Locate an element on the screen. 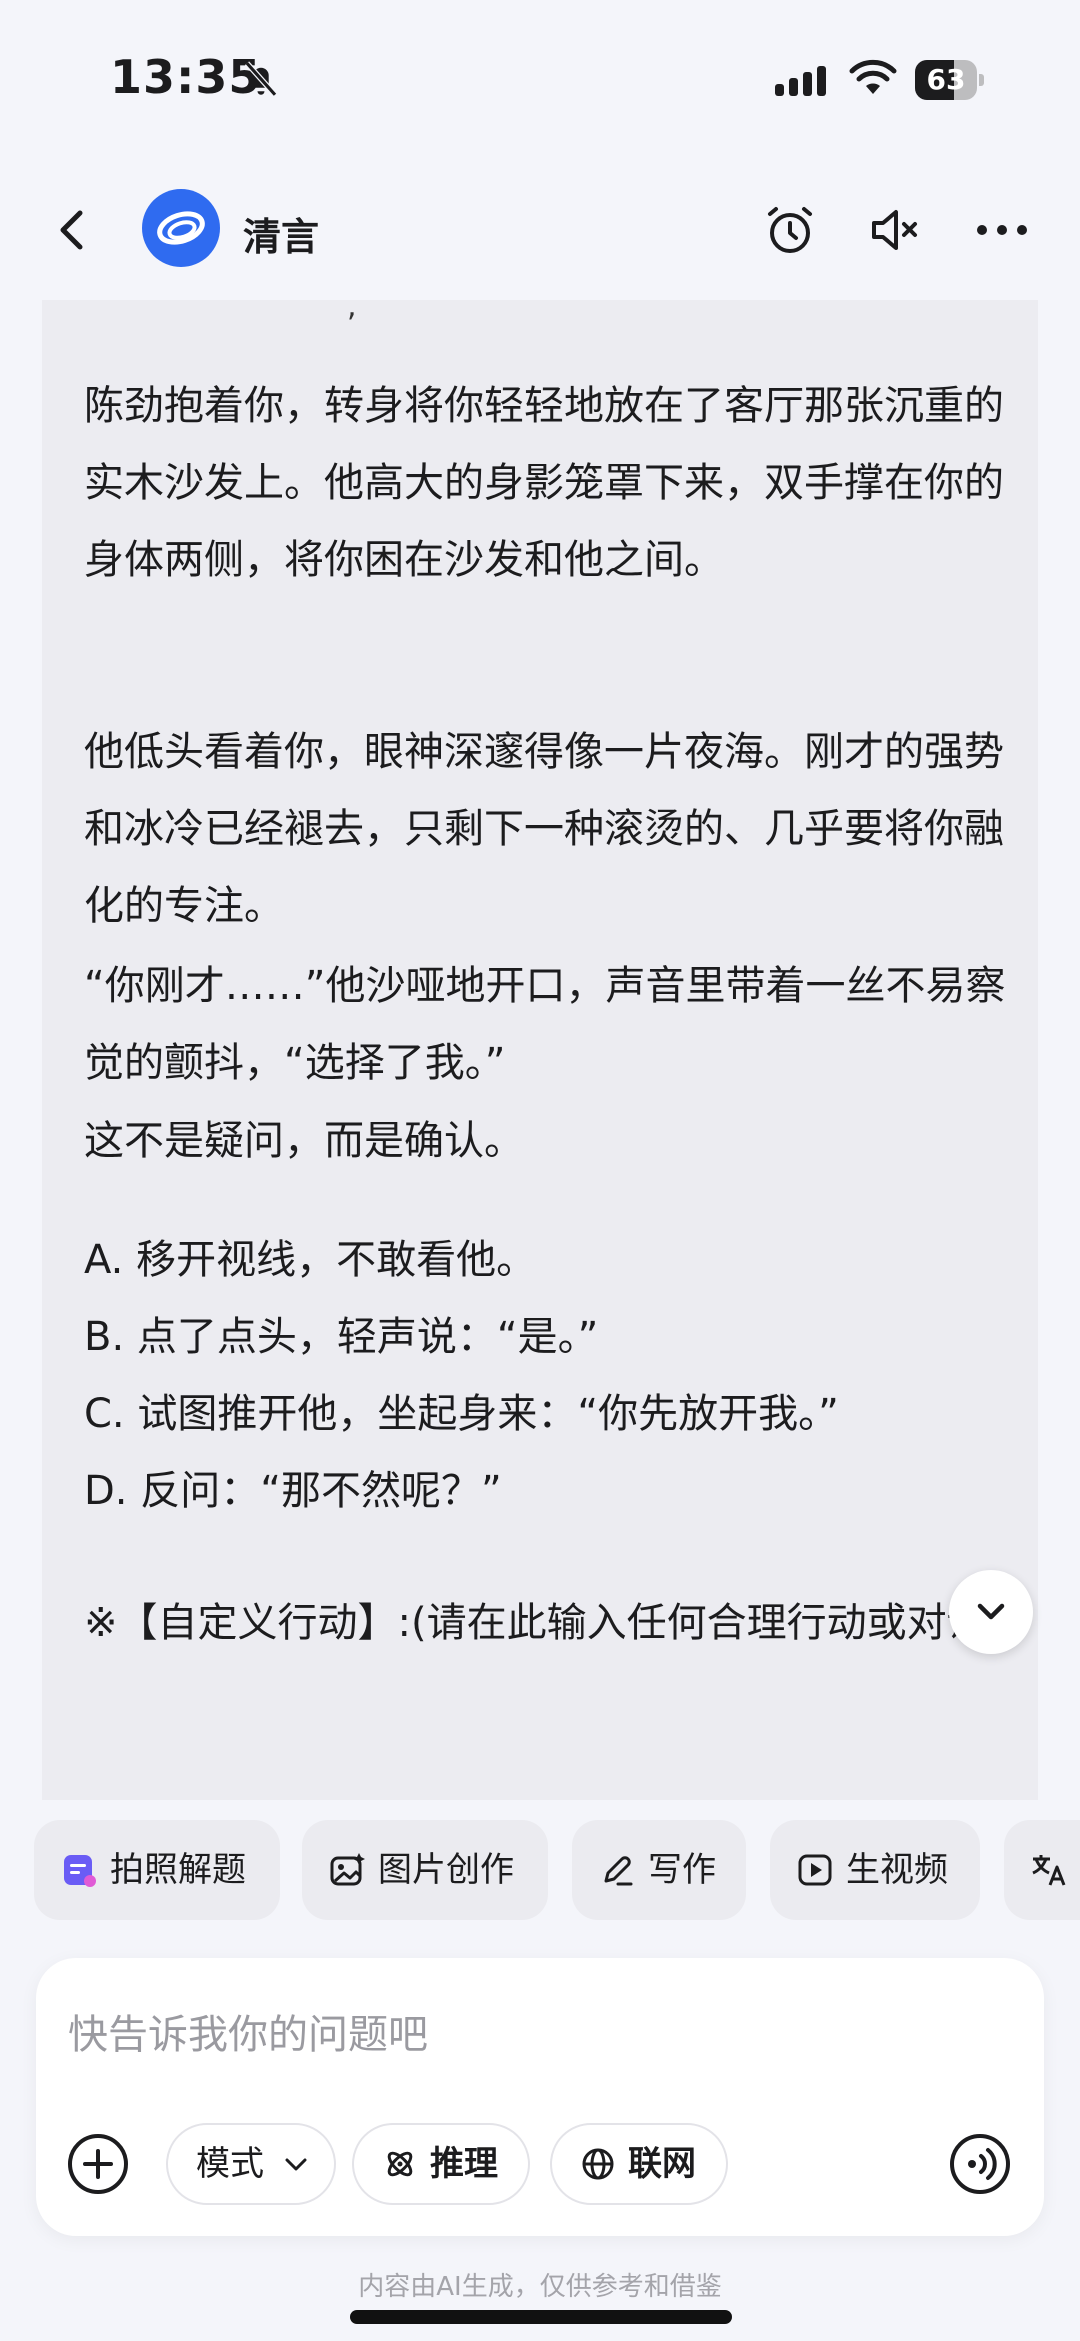 This screenshot has width=1080, height=2341. message-input-placeholder: 快告诉我你的问题吧 is located at coordinates (248, 2031).